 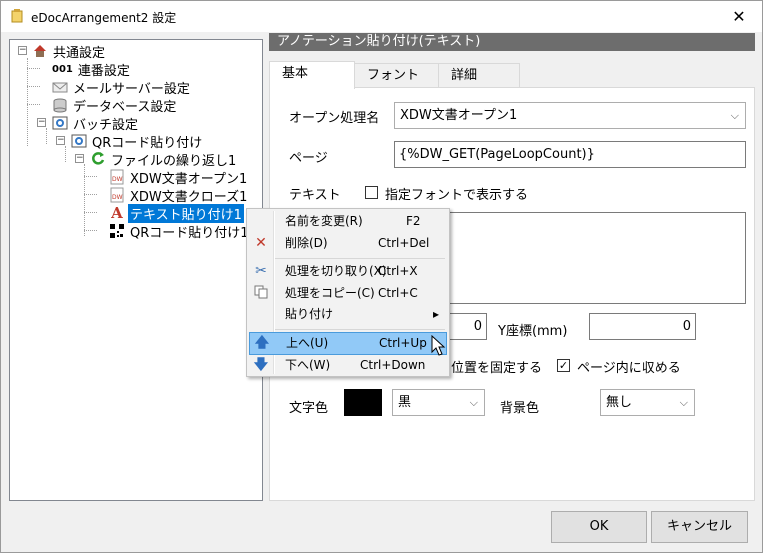 I want to click on tree-node-label: 連番設定, so click(x=103, y=71).